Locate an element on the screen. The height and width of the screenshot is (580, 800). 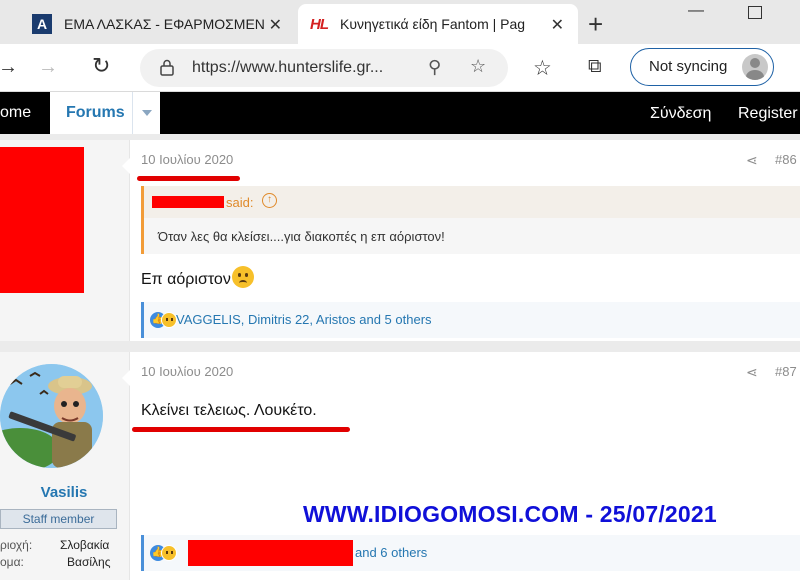
maximize-window-button is located at coordinates (755, 12).